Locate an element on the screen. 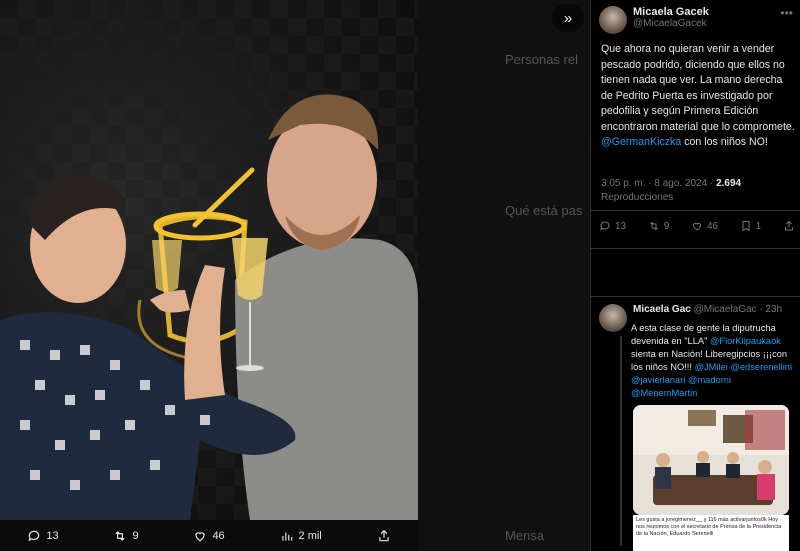 This screenshot has height=551, width=800. bookmark-count: 1 is located at coordinates (758, 226).